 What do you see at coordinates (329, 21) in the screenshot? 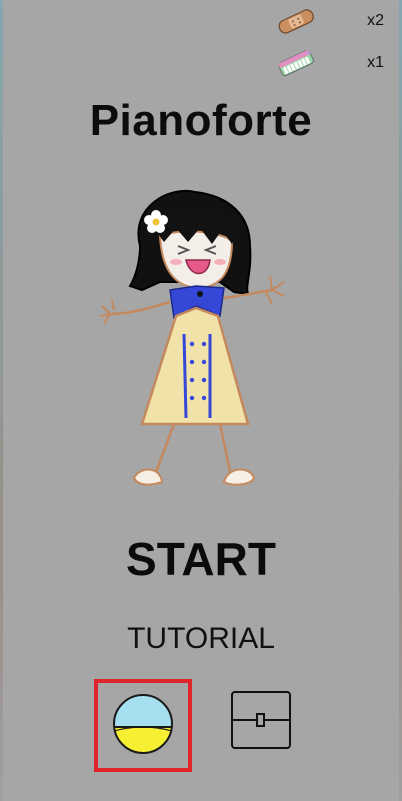
I see `inventory-item-bandage: x2` at bounding box center [329, 21].